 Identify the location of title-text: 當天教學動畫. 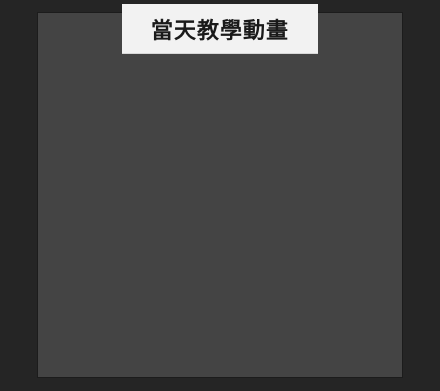
(219, 31).